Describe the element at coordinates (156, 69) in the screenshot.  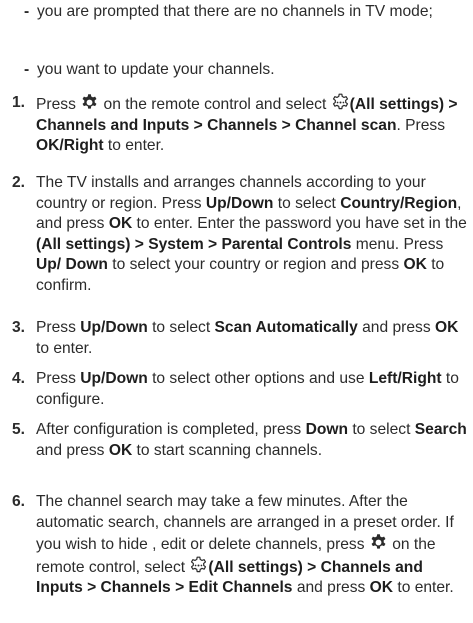
I see `bullet-text: you want to update your channels.` at that location.